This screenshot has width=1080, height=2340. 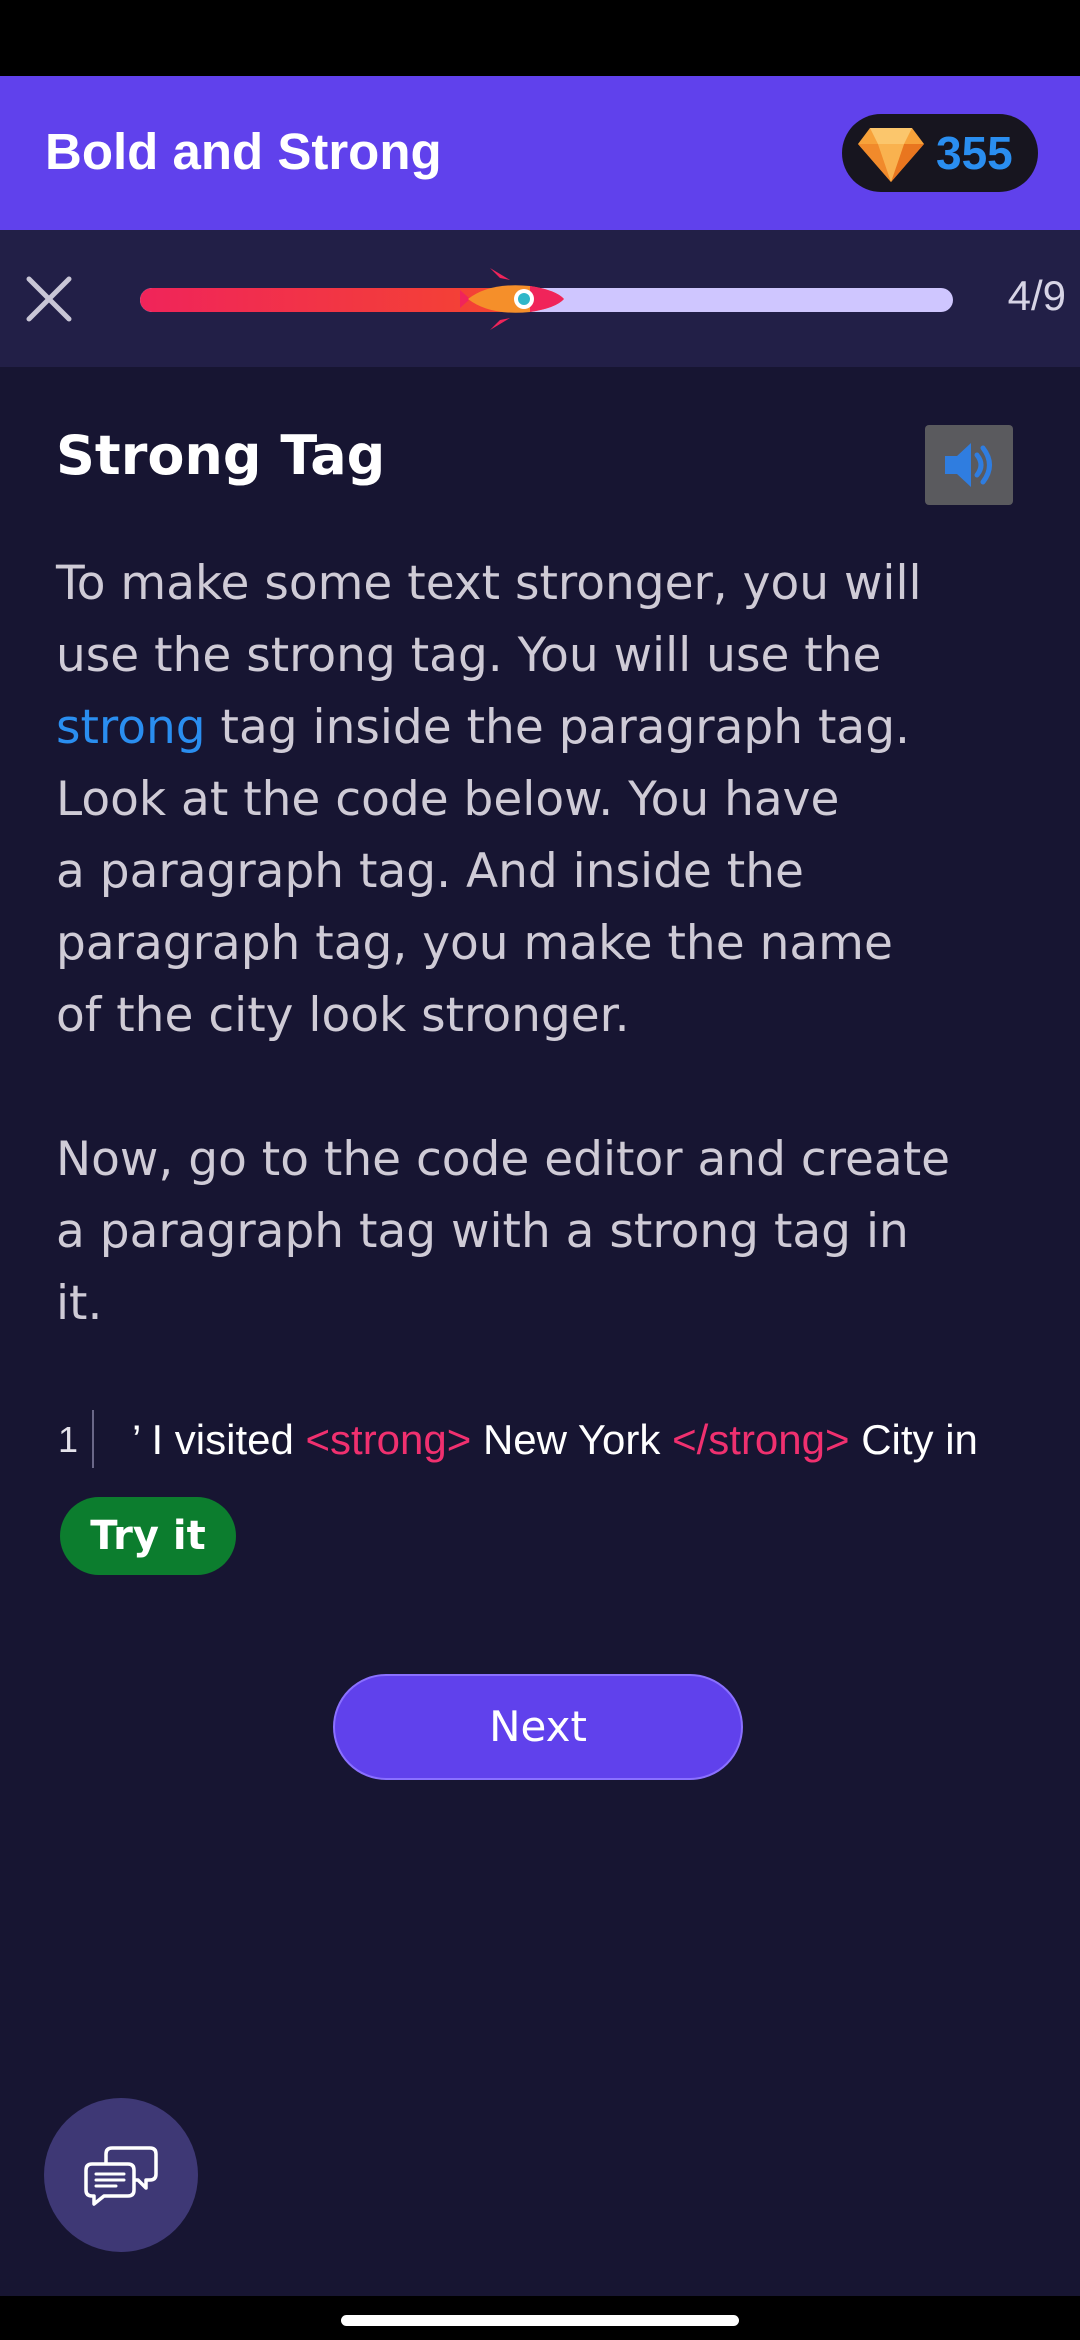 What do you see at coordinates (913, 1439) in the screenshot?
I see `code-plain-text: City in` at bounding box center [913, 1439].